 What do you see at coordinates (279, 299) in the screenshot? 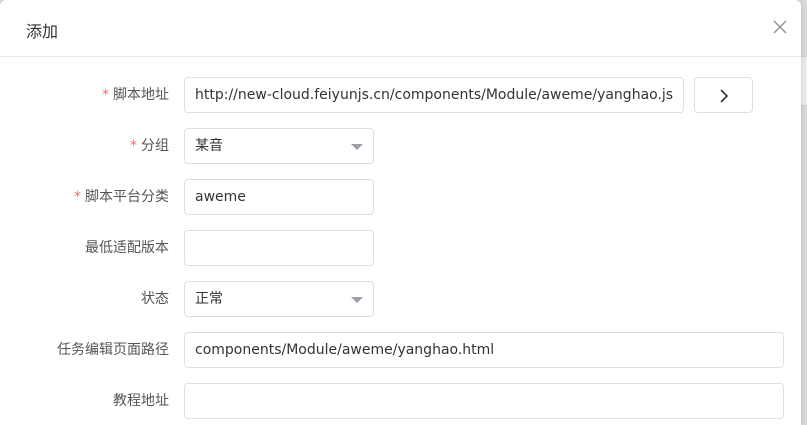
I see `status-select: 正常` at bounding box center [279, 299].